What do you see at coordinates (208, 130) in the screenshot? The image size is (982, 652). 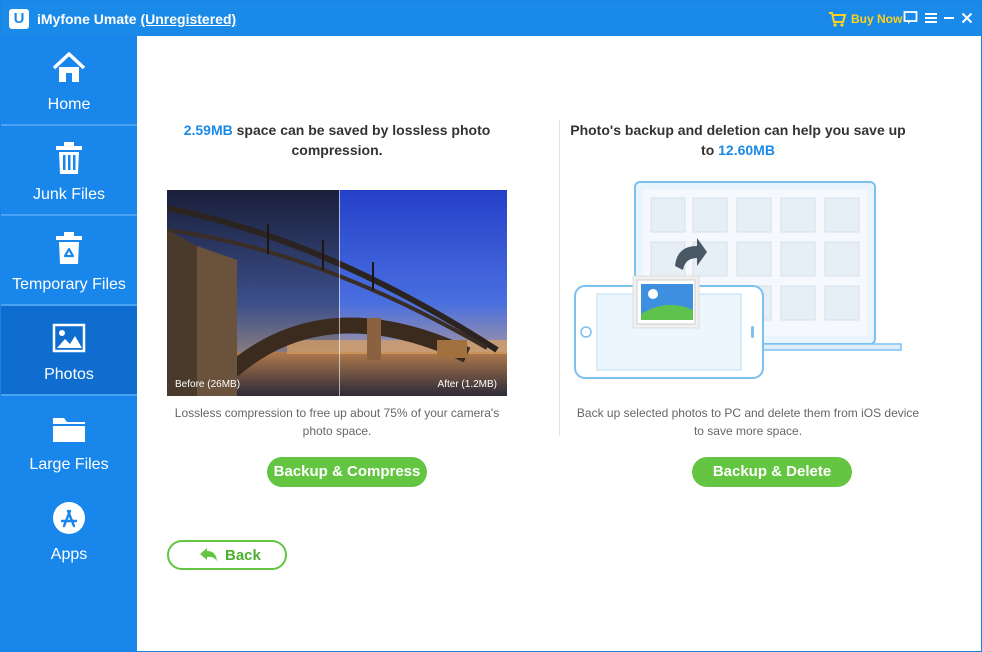 I see `compression-savings-amount: 2.59MB` at bounding box center [208, 130].